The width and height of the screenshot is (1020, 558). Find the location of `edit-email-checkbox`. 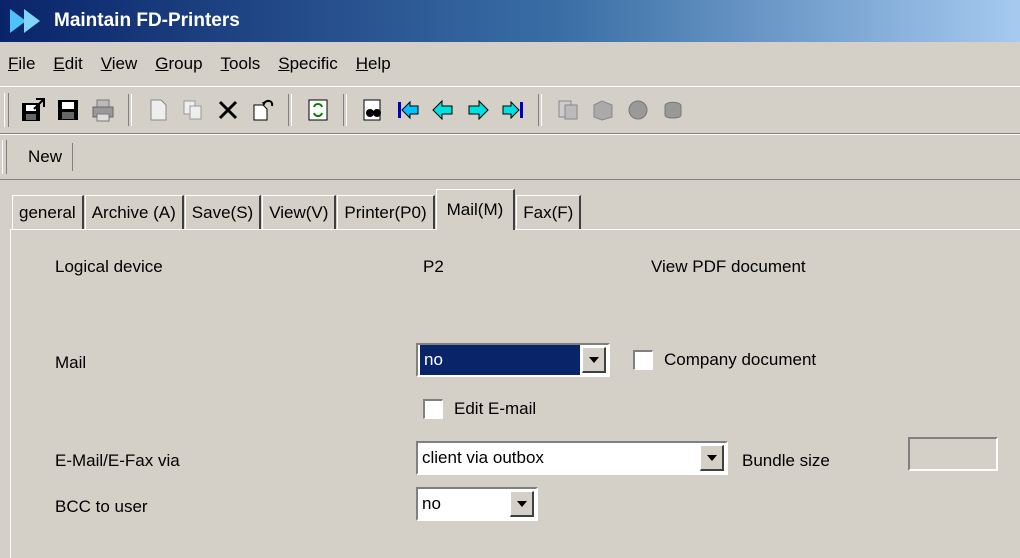

edit-email-checkbox is located at coordinates (433, 409).